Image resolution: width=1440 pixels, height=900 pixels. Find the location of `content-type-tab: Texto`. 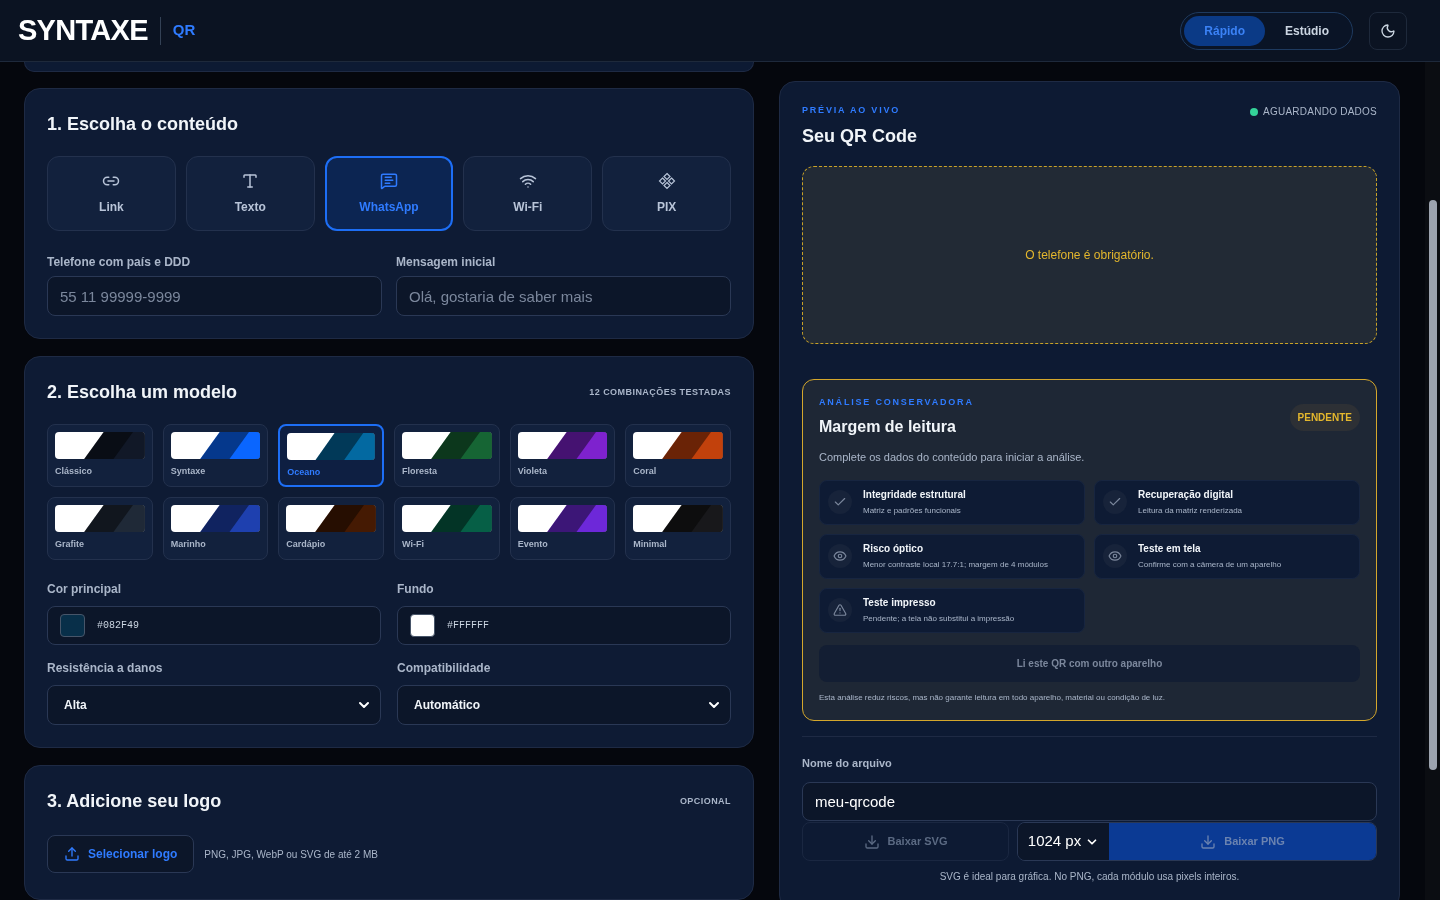

content-type-tab: Texto is located at coordinates (250, 193).